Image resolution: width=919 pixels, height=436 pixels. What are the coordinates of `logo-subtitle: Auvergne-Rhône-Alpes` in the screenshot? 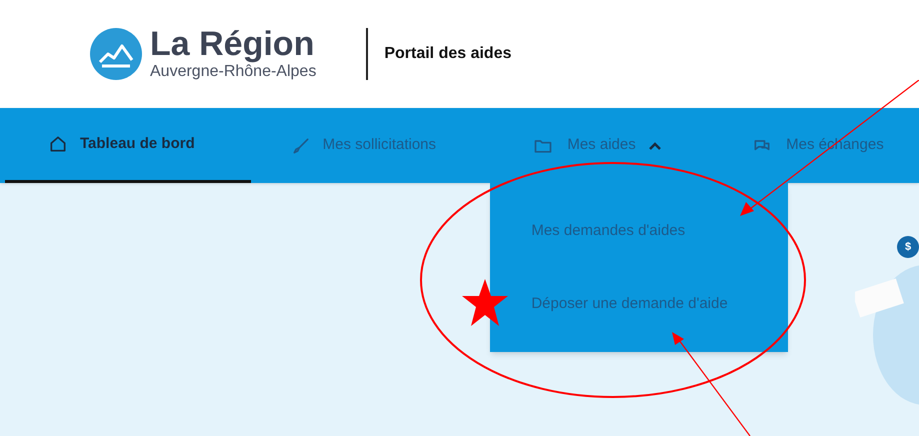 It's located at (233, 72).